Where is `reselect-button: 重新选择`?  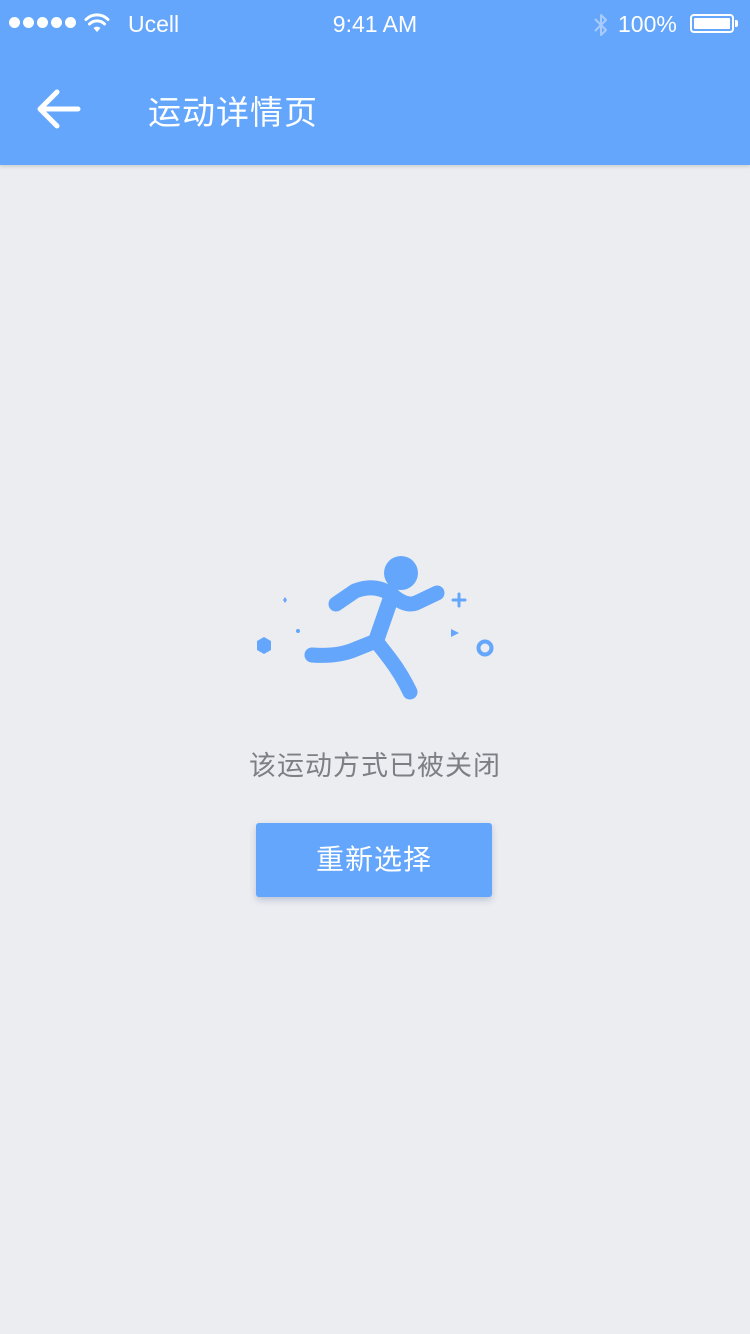 reselect-button: 重新选择 is located at coordinates (374, 860).